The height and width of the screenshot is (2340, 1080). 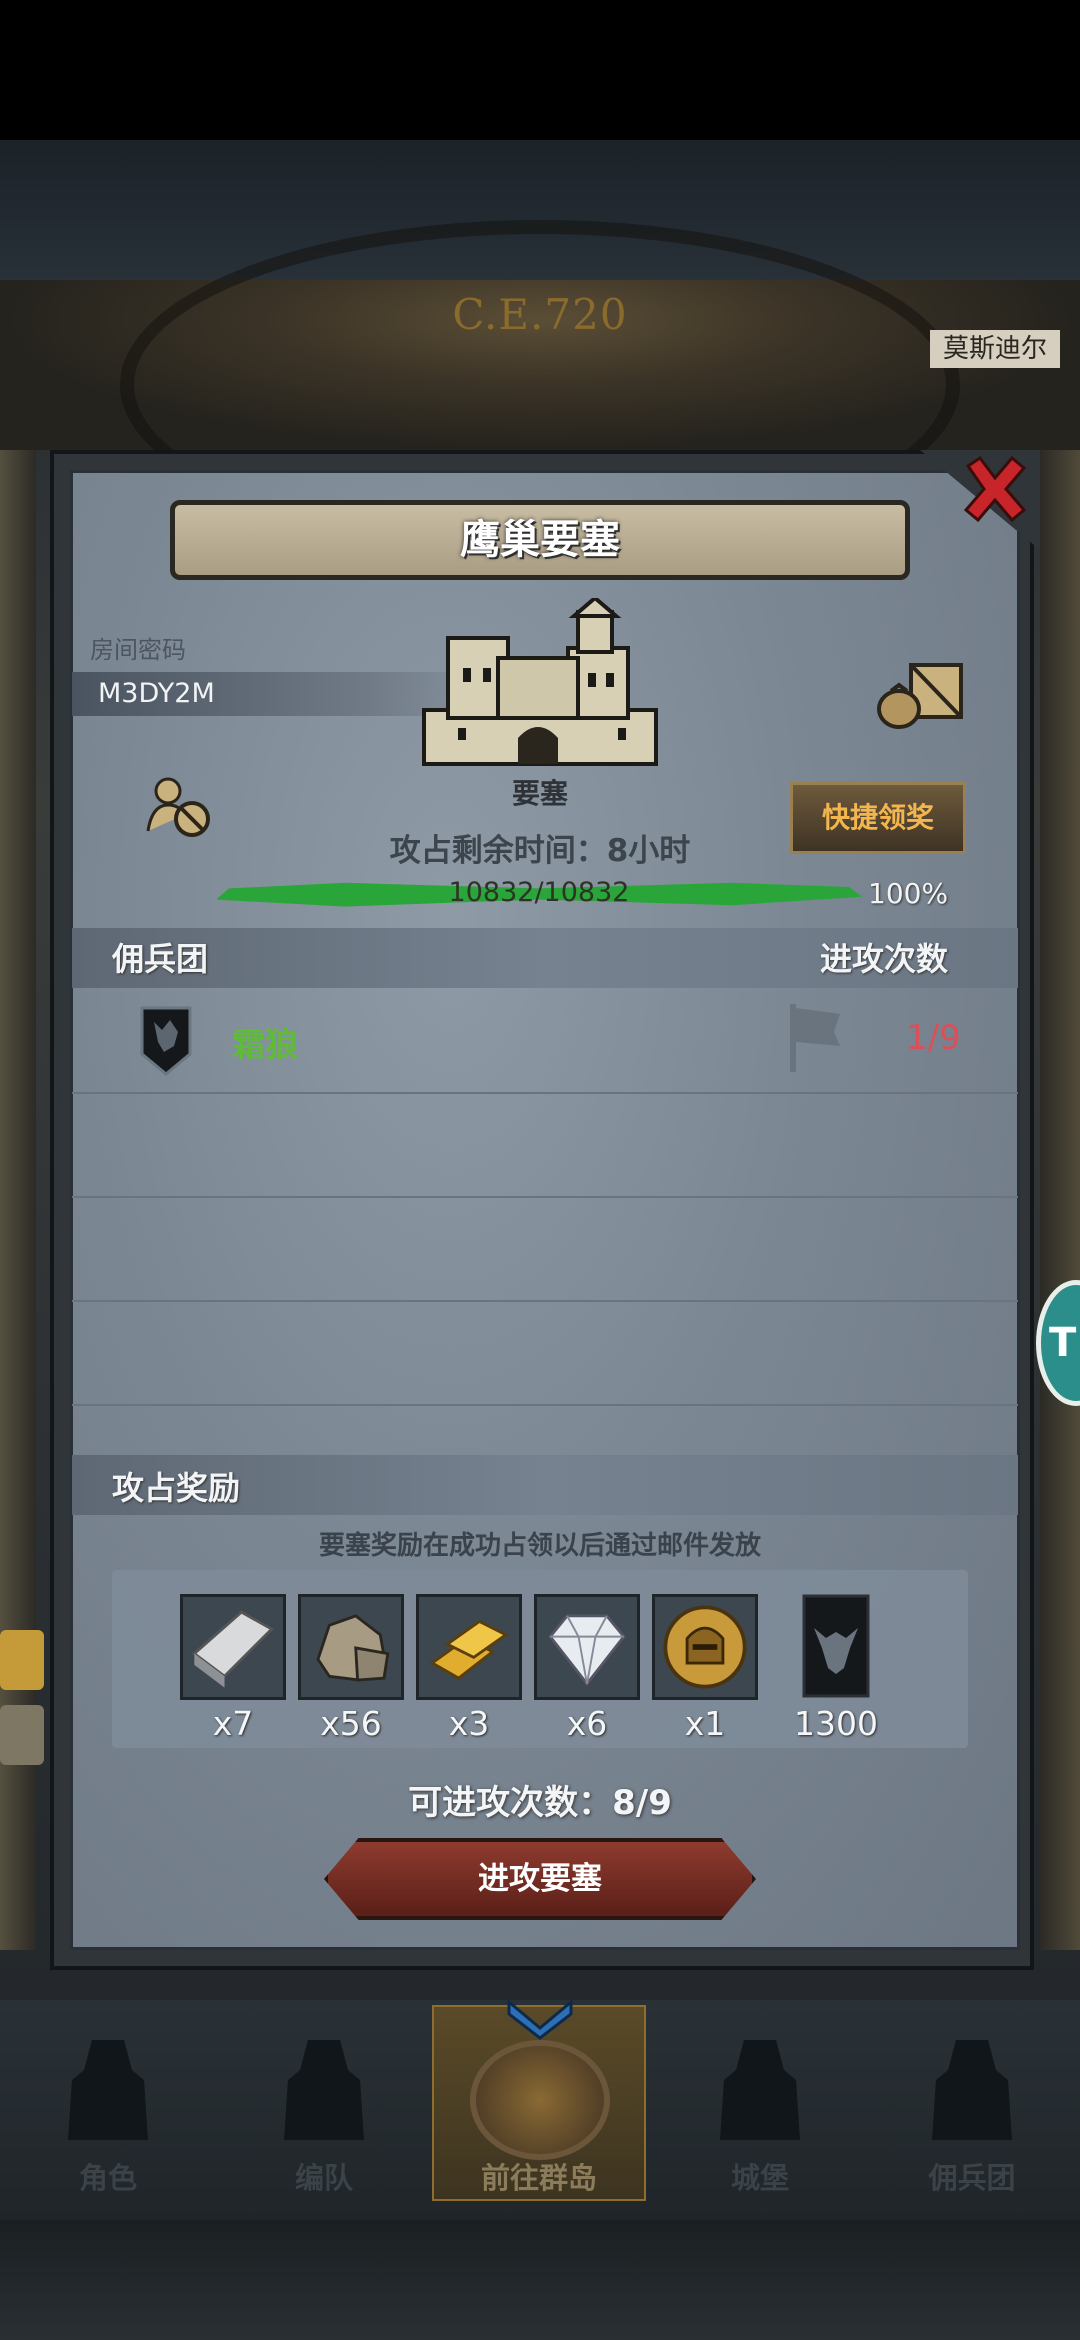 What do you see at coordinates (972, 2178) in the screenshot?
I see `nav-label: 佣兵团` at bounding box center [972, 2178].